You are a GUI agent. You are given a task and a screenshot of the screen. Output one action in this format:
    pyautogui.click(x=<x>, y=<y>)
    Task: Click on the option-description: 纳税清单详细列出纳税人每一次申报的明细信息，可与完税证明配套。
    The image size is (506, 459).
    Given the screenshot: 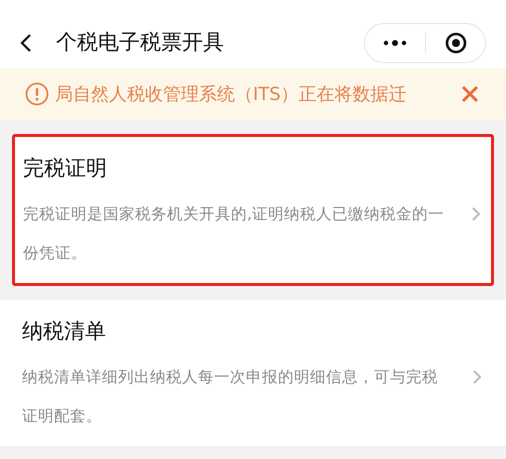 What is the action you would take?
    pyautogui.click(x=230, y=397)
    